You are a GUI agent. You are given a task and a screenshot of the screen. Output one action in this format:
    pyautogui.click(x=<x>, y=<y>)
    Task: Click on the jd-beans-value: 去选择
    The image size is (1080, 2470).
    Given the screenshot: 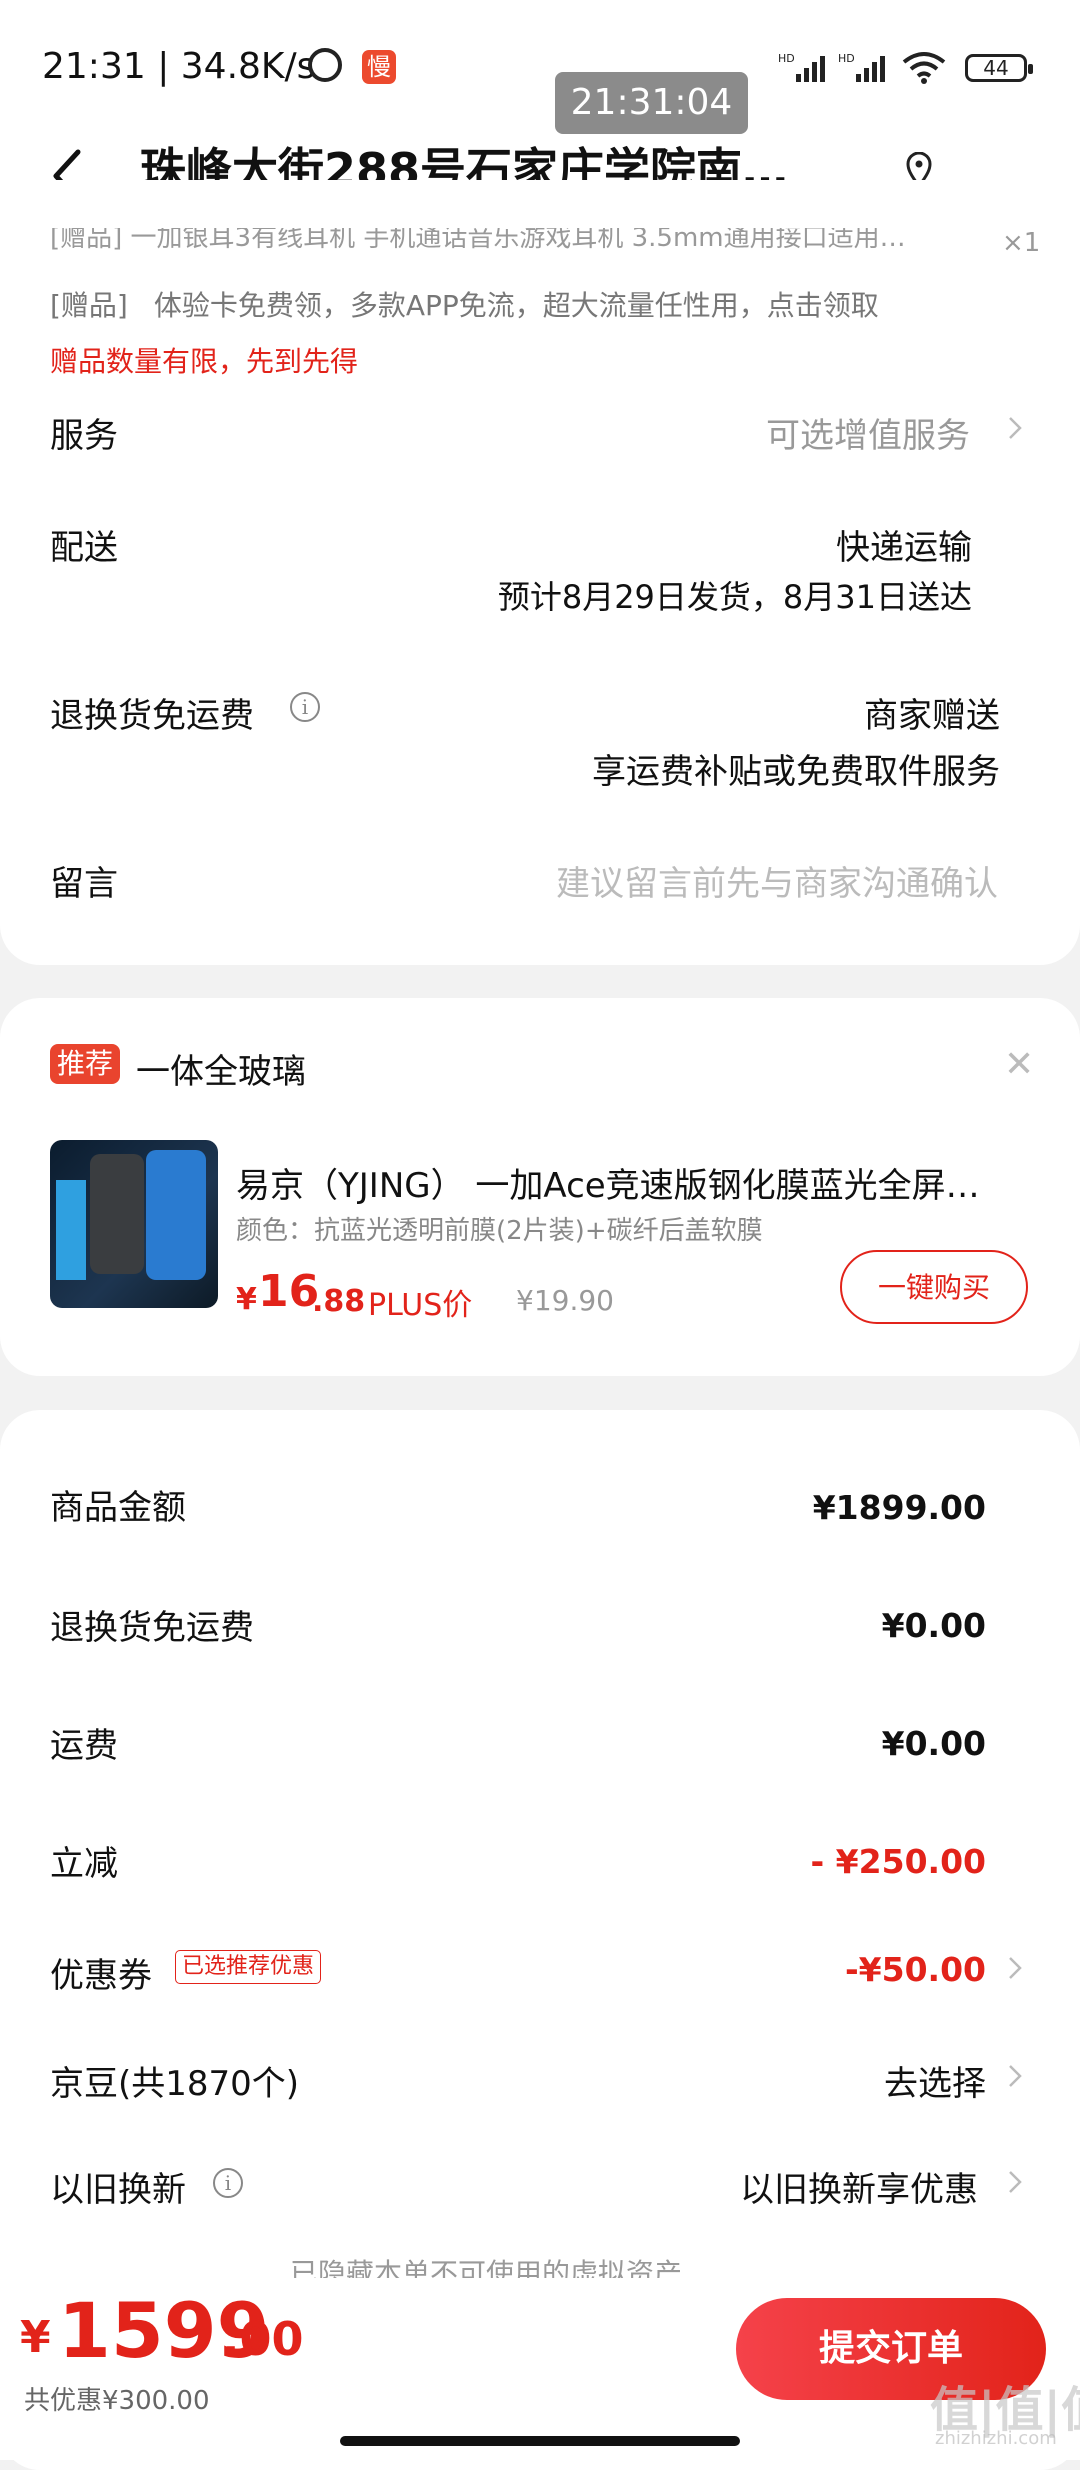 What is the action you would take?
    pyautogui.click(x=935, y=2080)
    